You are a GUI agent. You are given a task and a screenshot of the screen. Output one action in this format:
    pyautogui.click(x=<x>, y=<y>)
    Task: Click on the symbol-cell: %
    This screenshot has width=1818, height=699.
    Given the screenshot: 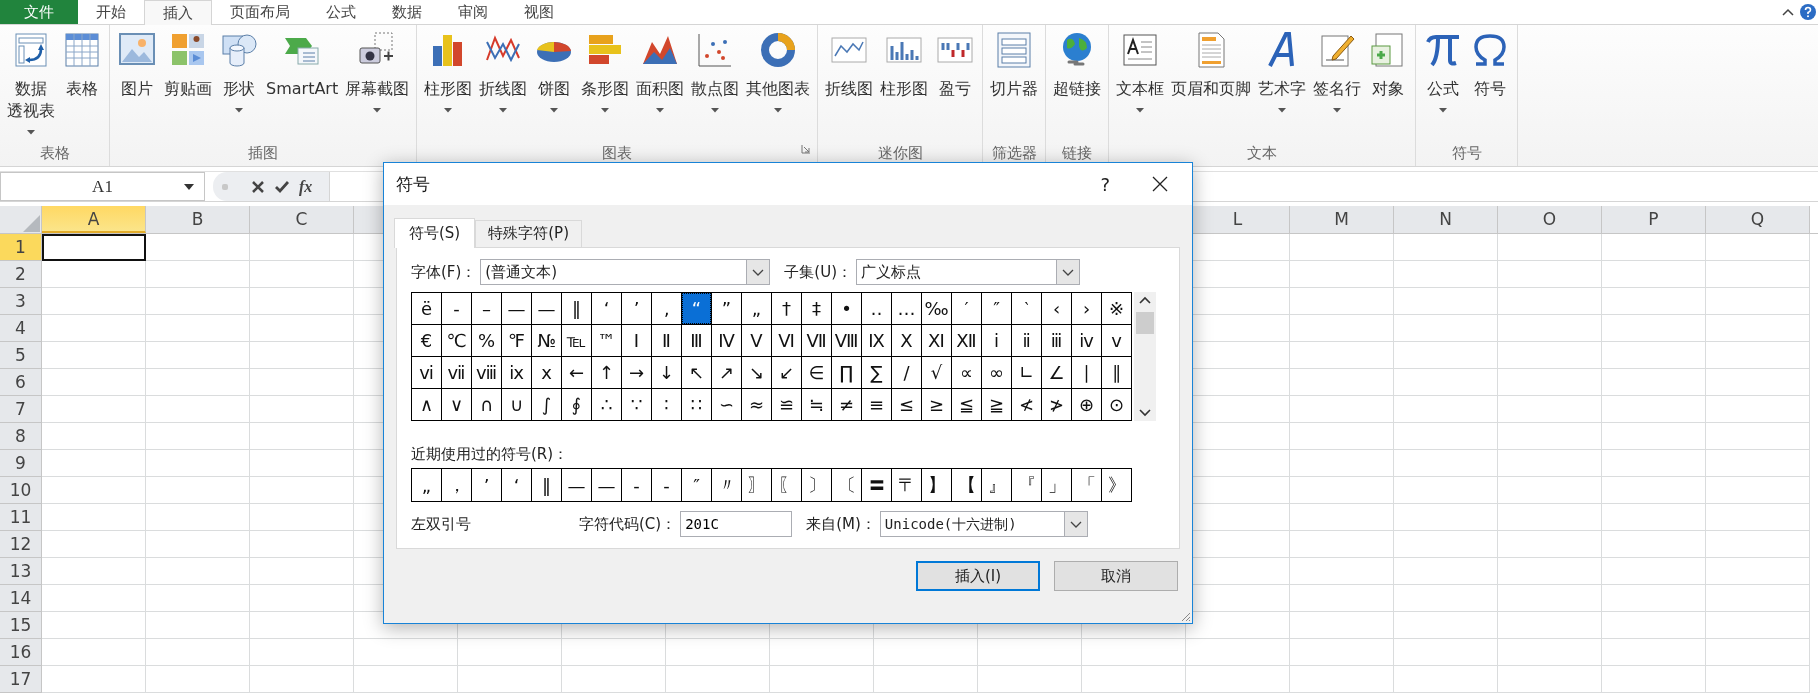 What is the action you would take?
    pyautogui.click(x=486, y=340)
    